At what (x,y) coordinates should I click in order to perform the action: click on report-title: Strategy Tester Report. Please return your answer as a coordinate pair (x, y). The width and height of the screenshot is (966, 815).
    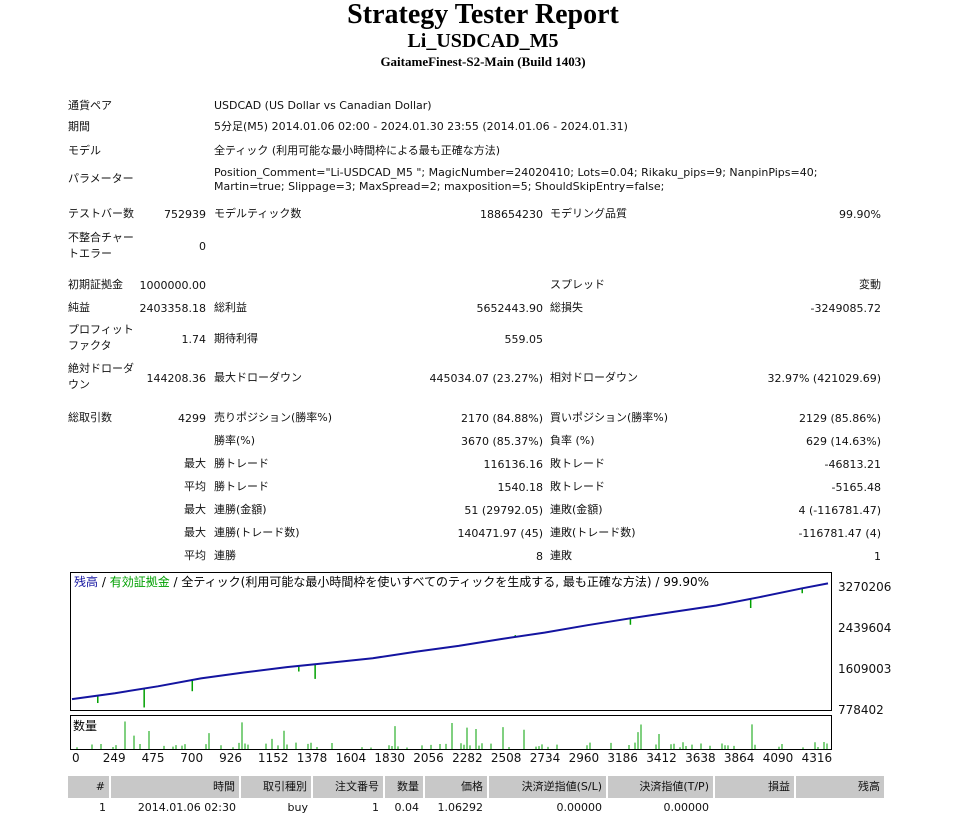
    Looking at the image, I should click on (483, 15).